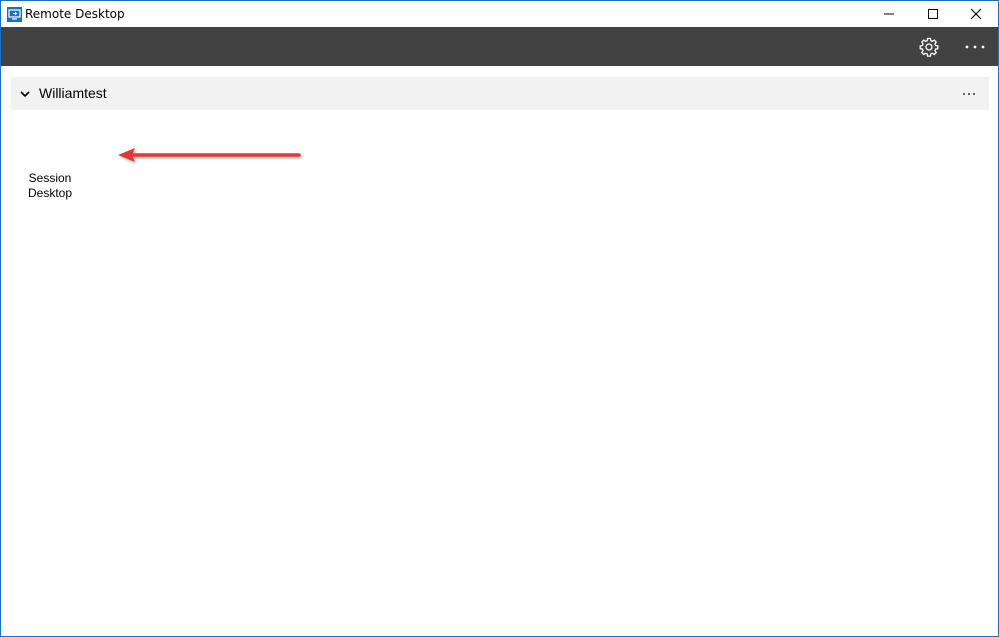  I want to click on chevron-down-icon, so click(25, 94).